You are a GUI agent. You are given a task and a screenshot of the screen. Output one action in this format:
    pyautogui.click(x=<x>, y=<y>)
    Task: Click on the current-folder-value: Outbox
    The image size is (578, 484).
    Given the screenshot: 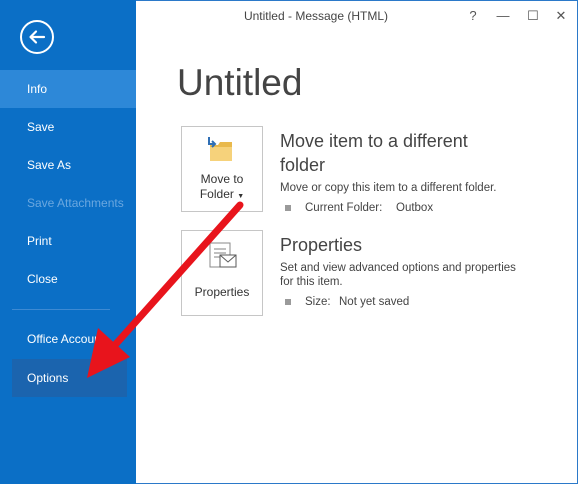 What is the action you would take?
    pyautogui.click(x=415, y=208)
    